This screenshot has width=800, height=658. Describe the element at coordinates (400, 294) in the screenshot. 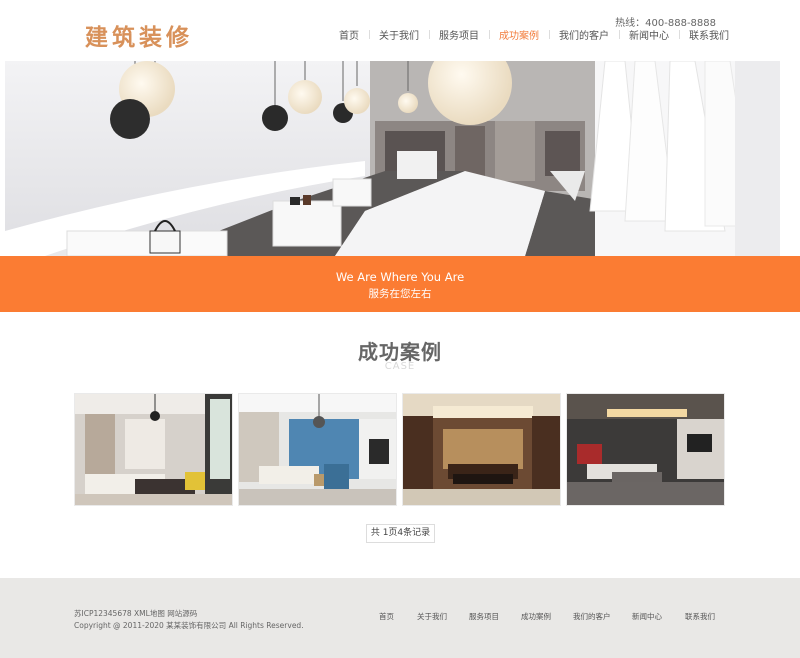

I see `slogan-chinese: 服务在您左右` at that location.